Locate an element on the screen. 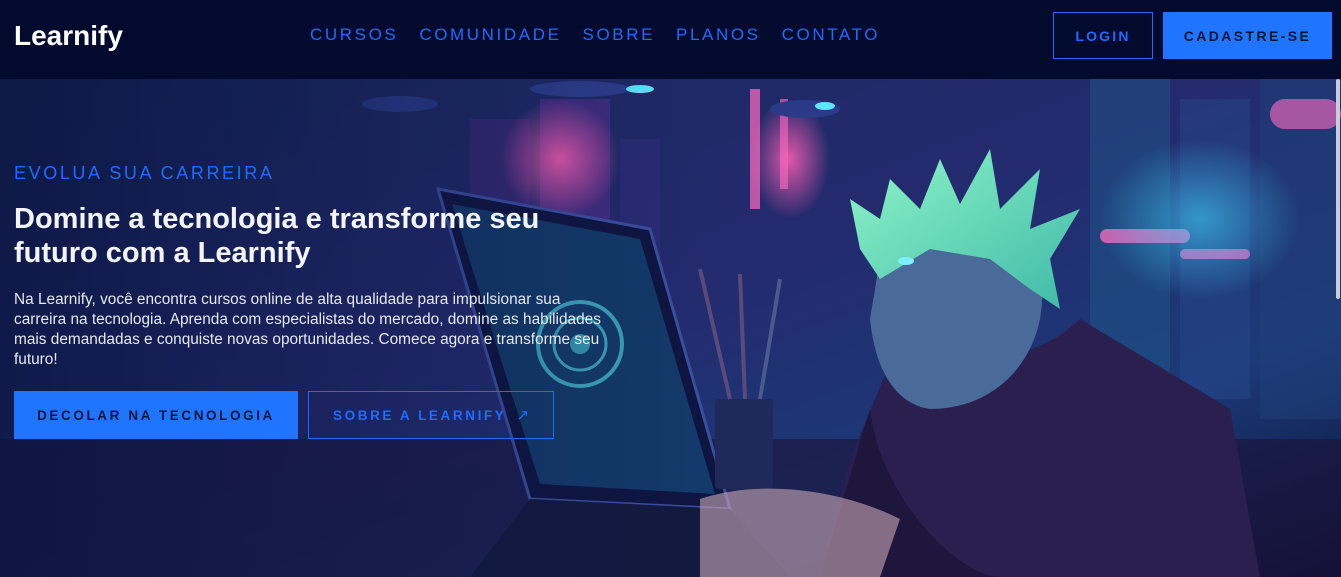  logo: Learnify is located at coordinates (68, 36).